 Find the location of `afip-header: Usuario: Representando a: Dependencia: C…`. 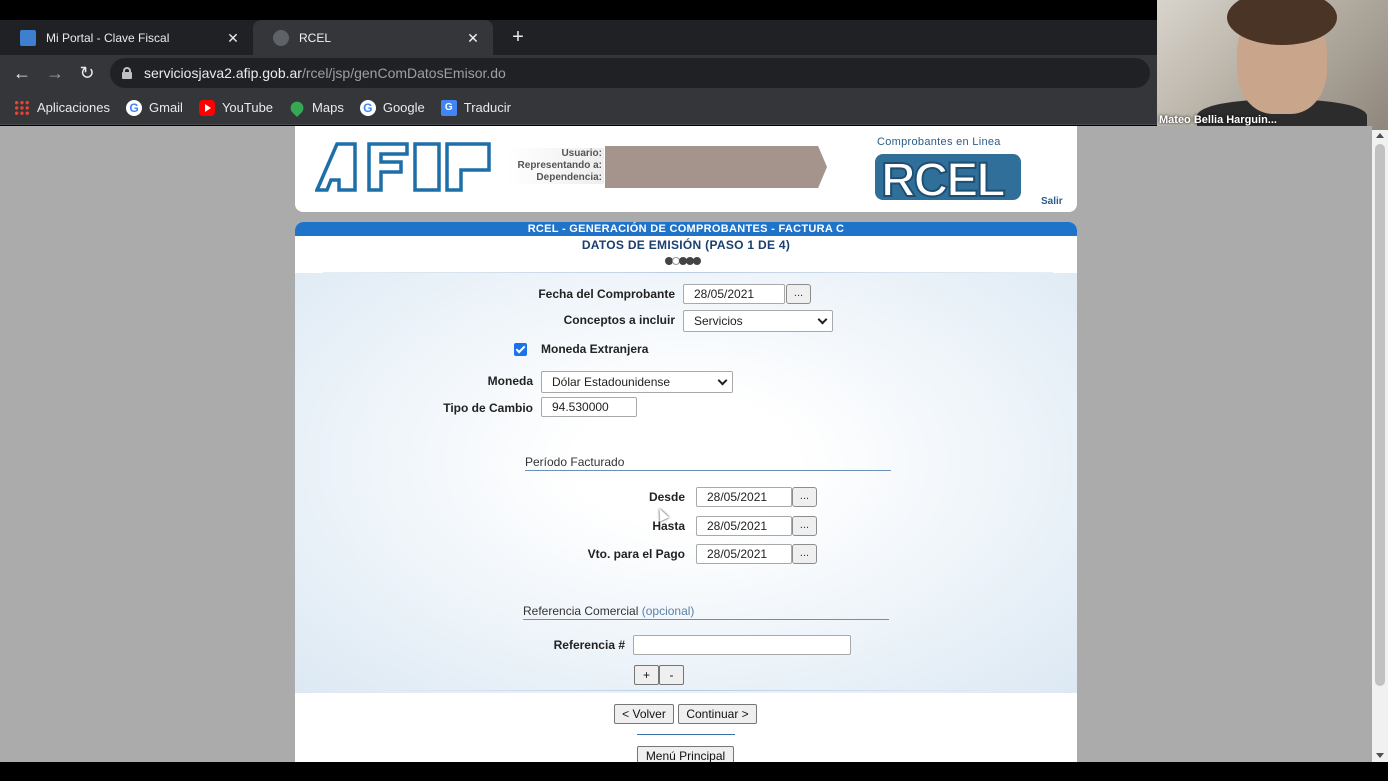

afip-header: Usuario: Representando a: Dependencia: C… is located at coordinates (686, 169).